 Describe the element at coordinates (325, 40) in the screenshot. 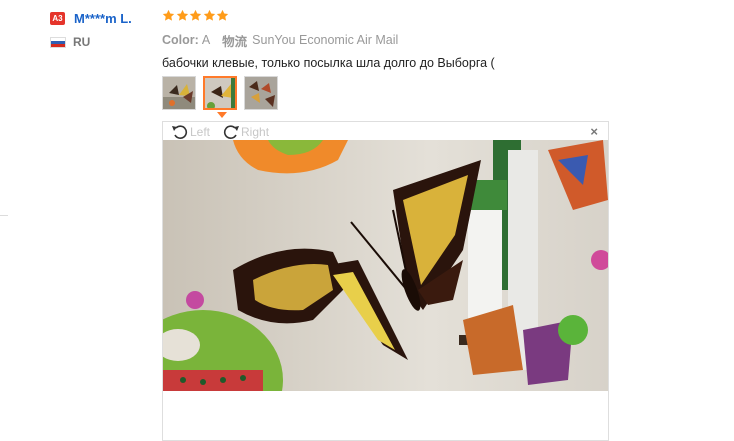

I see `shipping-value: SunYou Economic Air Mail` at that location.